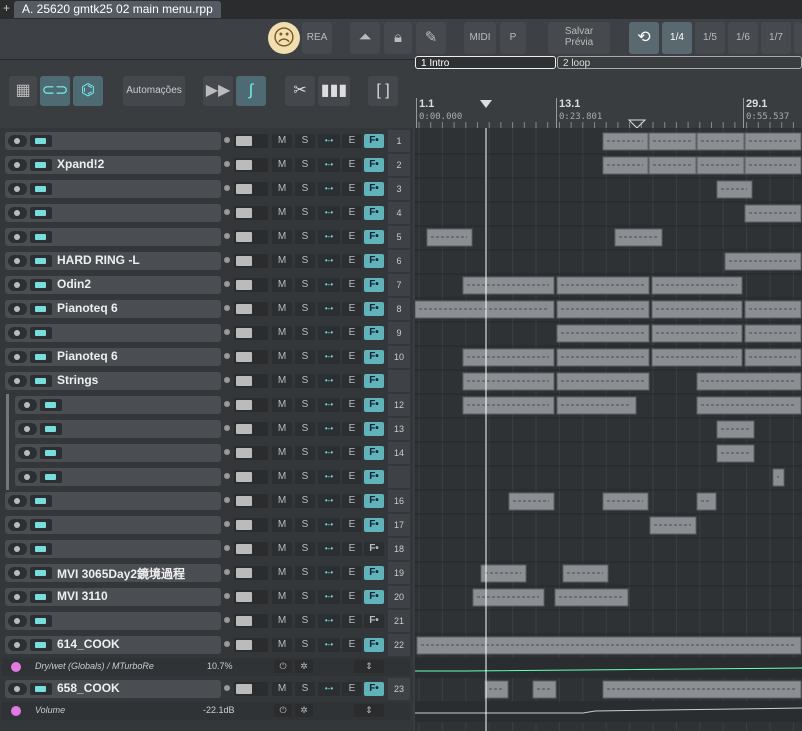 The image size is (802, 731). I want to click on grid-1-6-button: 1/6, so click(743, 38).